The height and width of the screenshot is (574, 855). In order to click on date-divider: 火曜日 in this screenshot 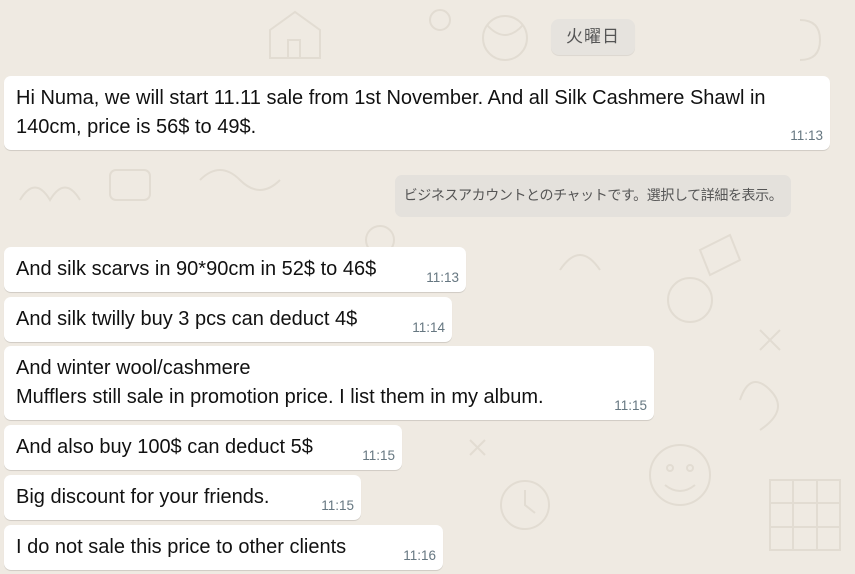, I will do `click(593, 37)`.